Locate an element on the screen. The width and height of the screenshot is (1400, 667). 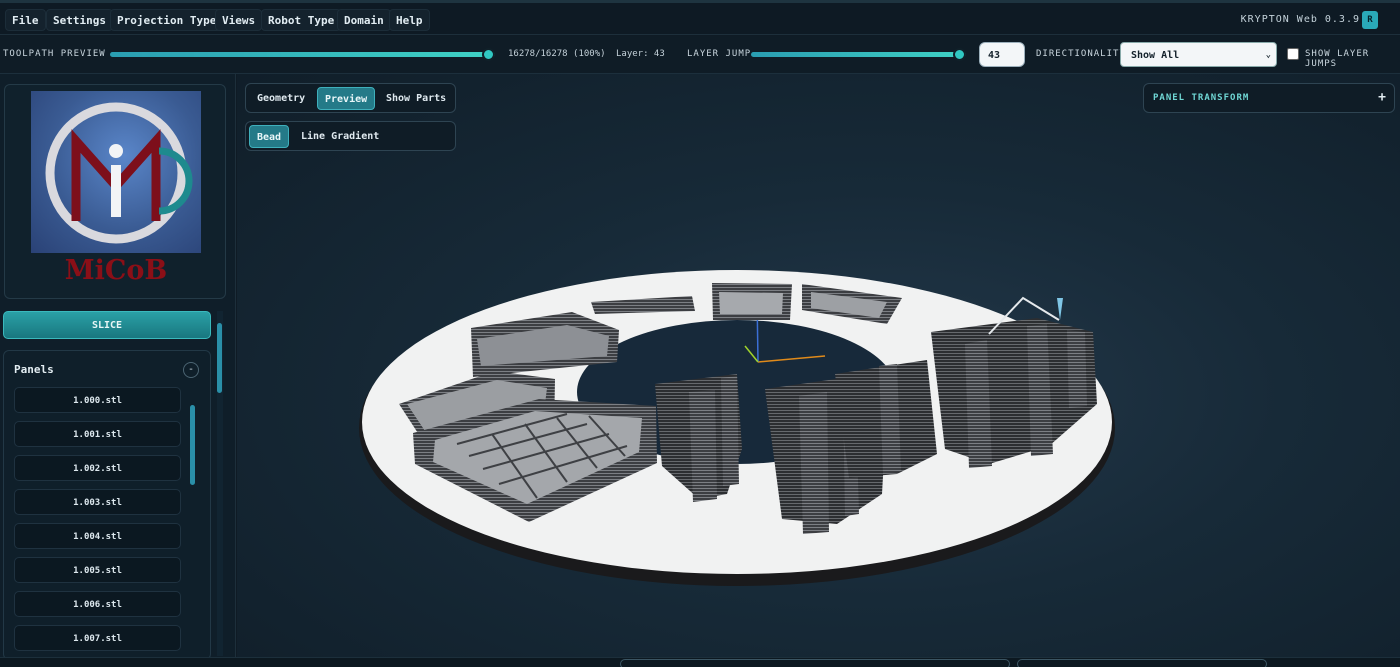
panel-transform-label: PANEL TRANSFORM is located at coordinates (1201, 98).